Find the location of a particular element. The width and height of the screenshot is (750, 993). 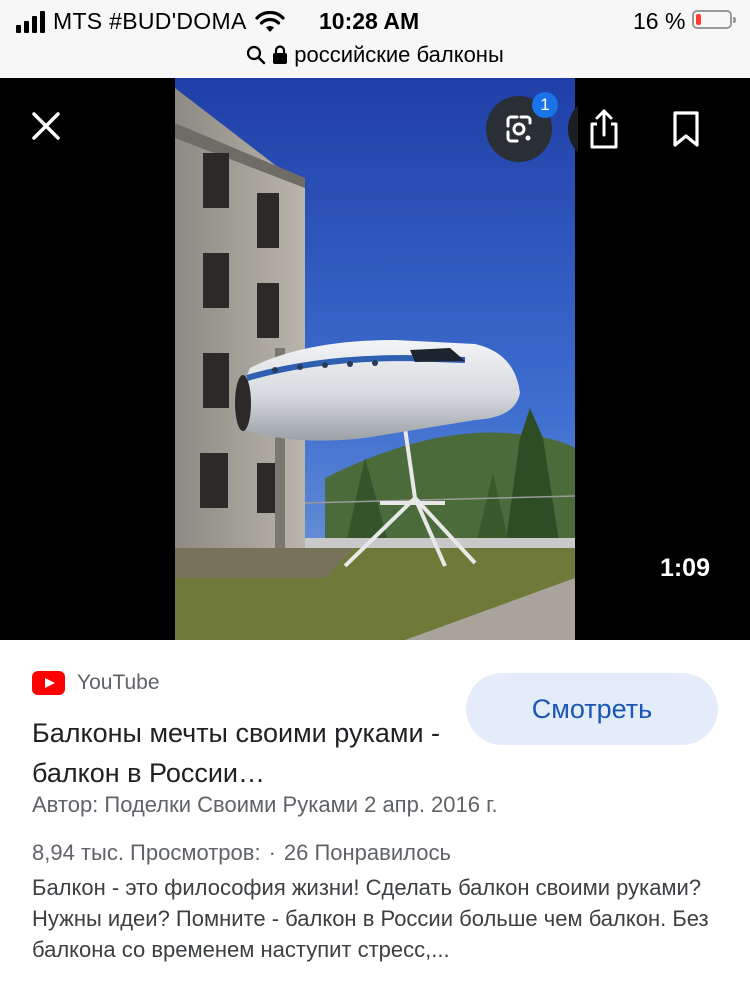

close-icon is located at coordinates (46, 126).